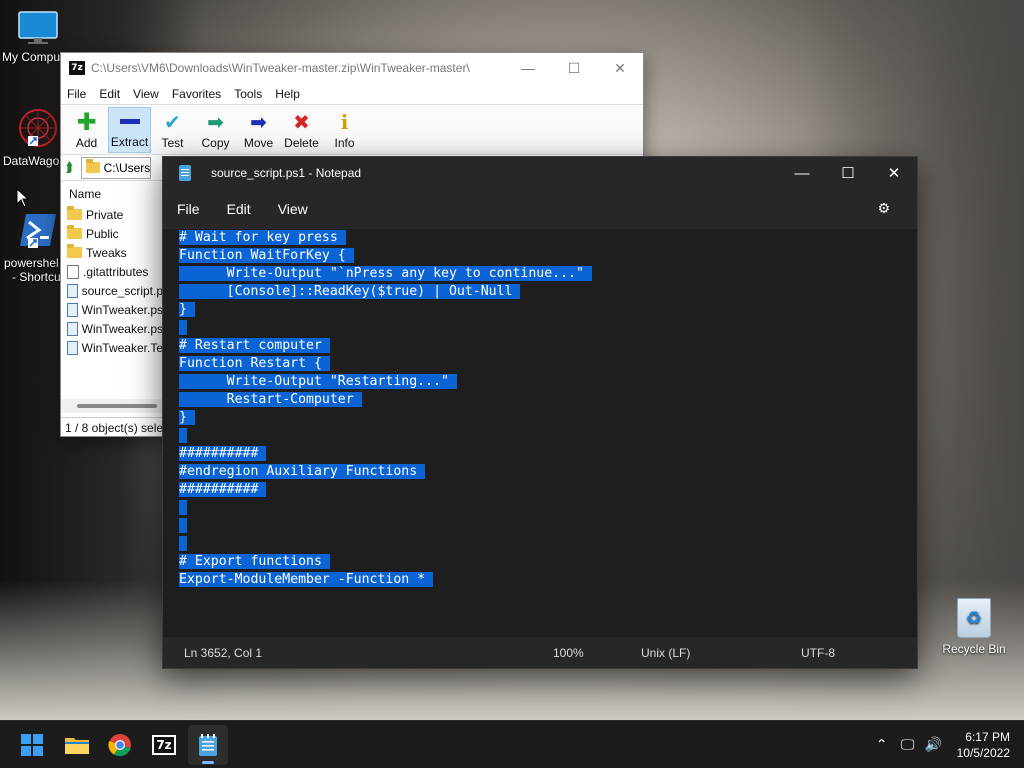 This screenshot has width=1024, height=768. What do you see at coordinates (540, 173) in the screenshot?
I see `notepad-titlebar: source_script.ps1 - Notepad — ☐ ✕` at bounding box center [540, 173].